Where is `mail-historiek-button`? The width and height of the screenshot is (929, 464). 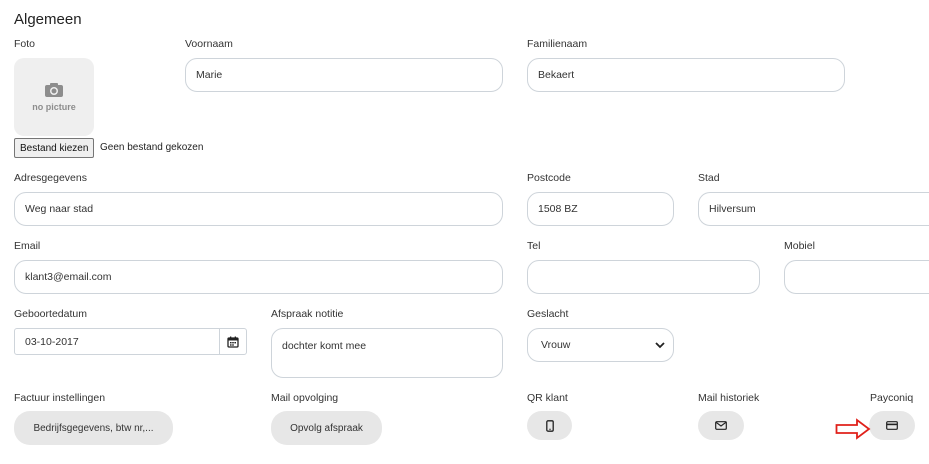
mail-historiek-button is located at coordinates (721, 425).